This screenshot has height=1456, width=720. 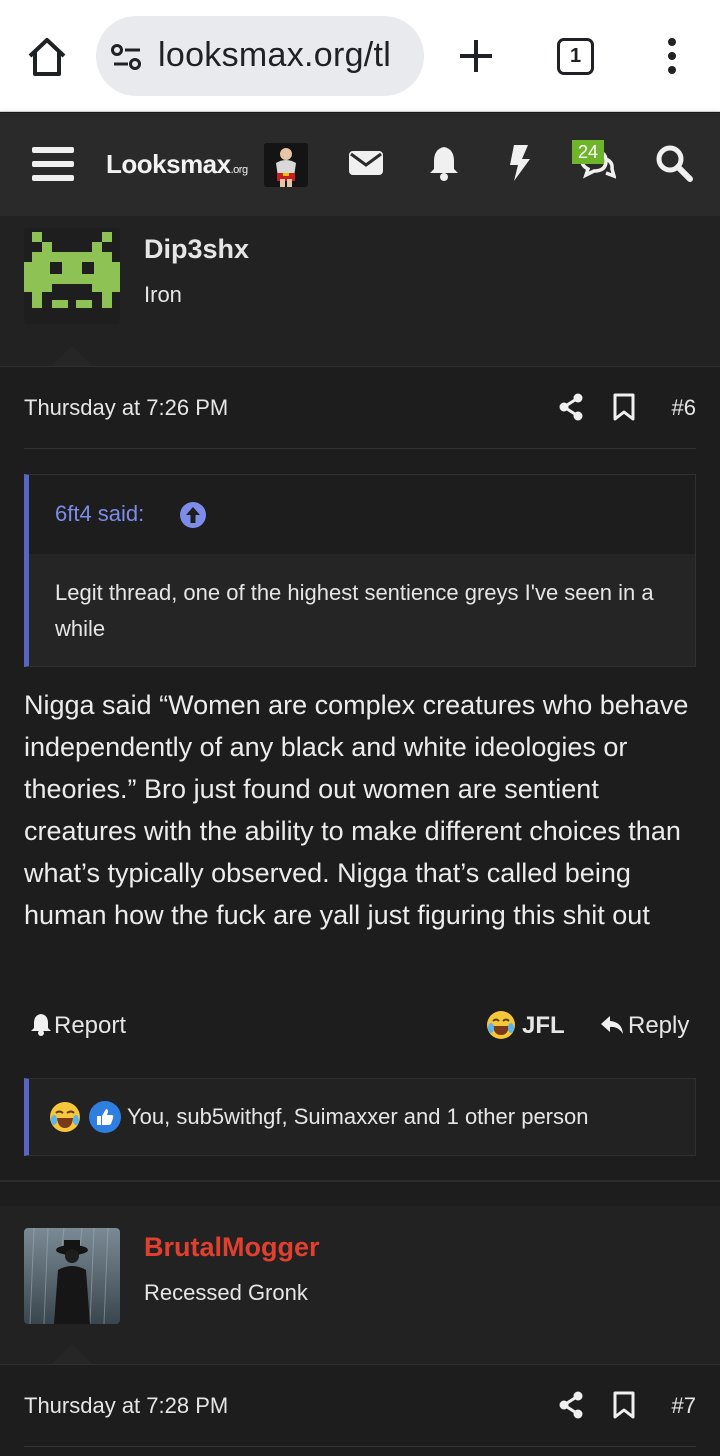 I want to click on user-avatar-mini, so click(x=286, y=165).